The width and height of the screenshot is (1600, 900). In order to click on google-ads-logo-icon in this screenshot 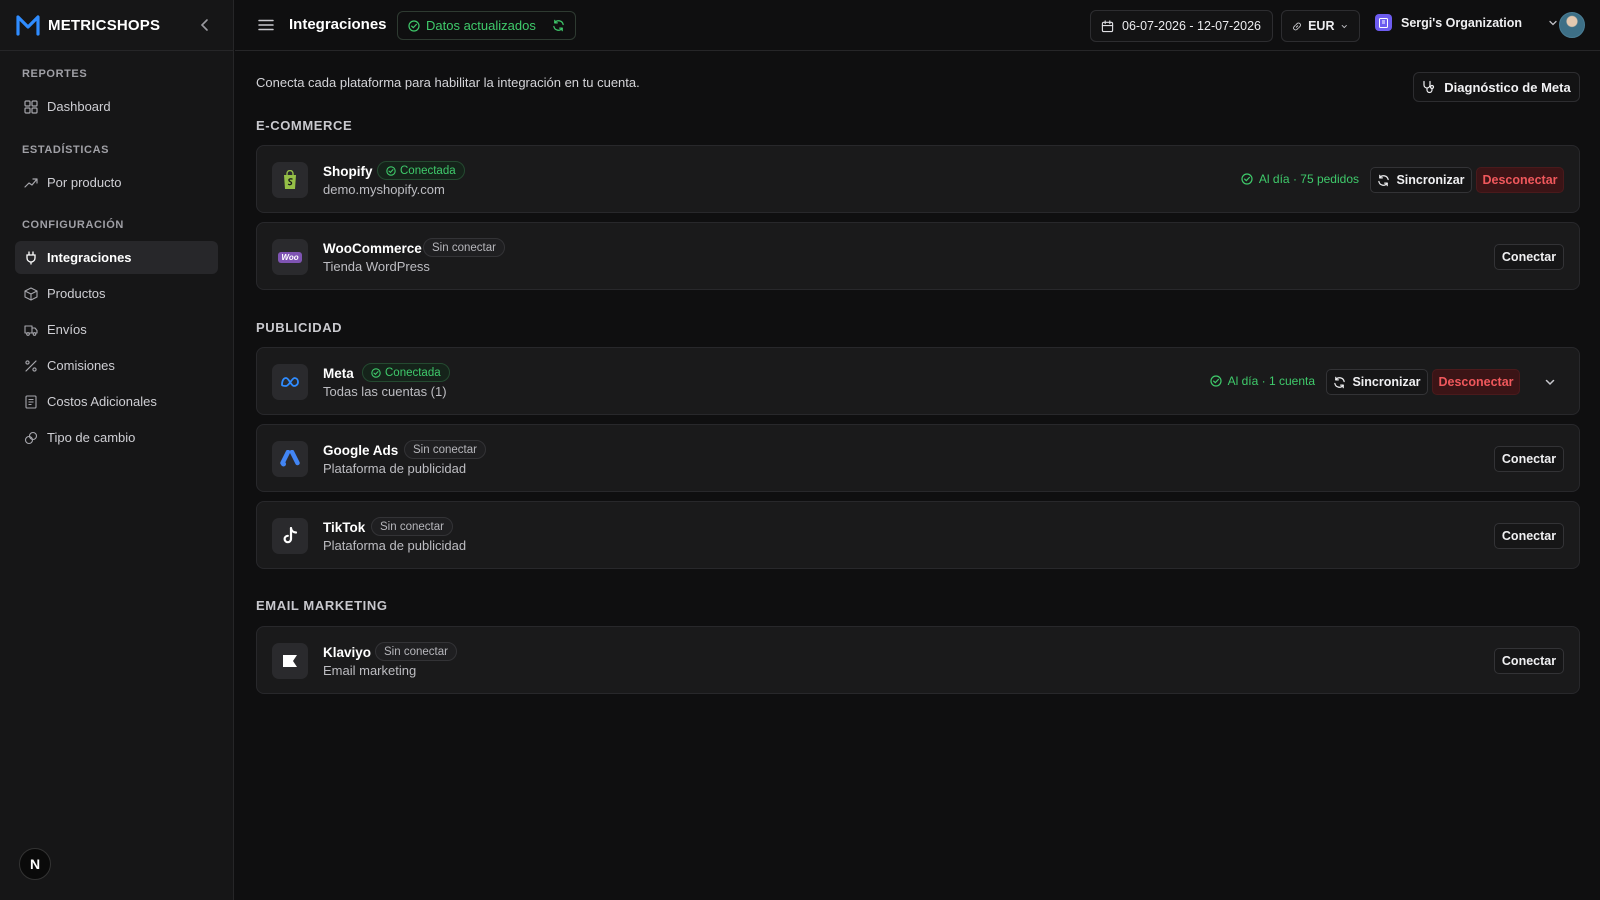, I will do `click(290, 459)`.